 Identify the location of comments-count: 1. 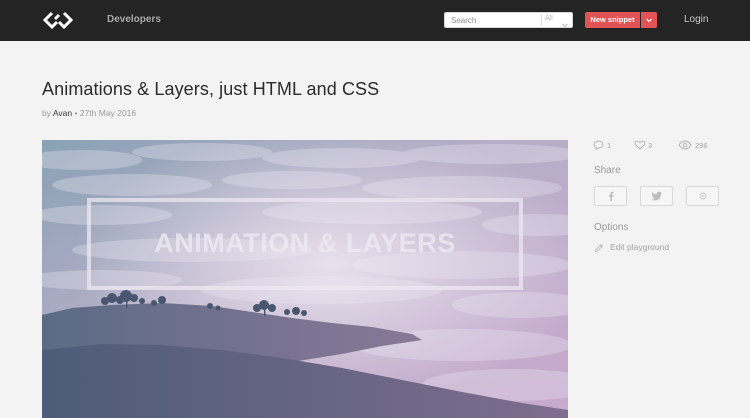
(609, 145).